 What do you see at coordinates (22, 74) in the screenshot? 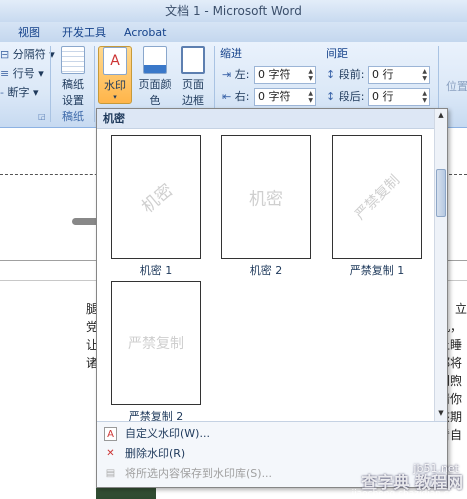
I see `line-numbers-button: ≡ 行号 ▾` at bounding box center [22, 74].